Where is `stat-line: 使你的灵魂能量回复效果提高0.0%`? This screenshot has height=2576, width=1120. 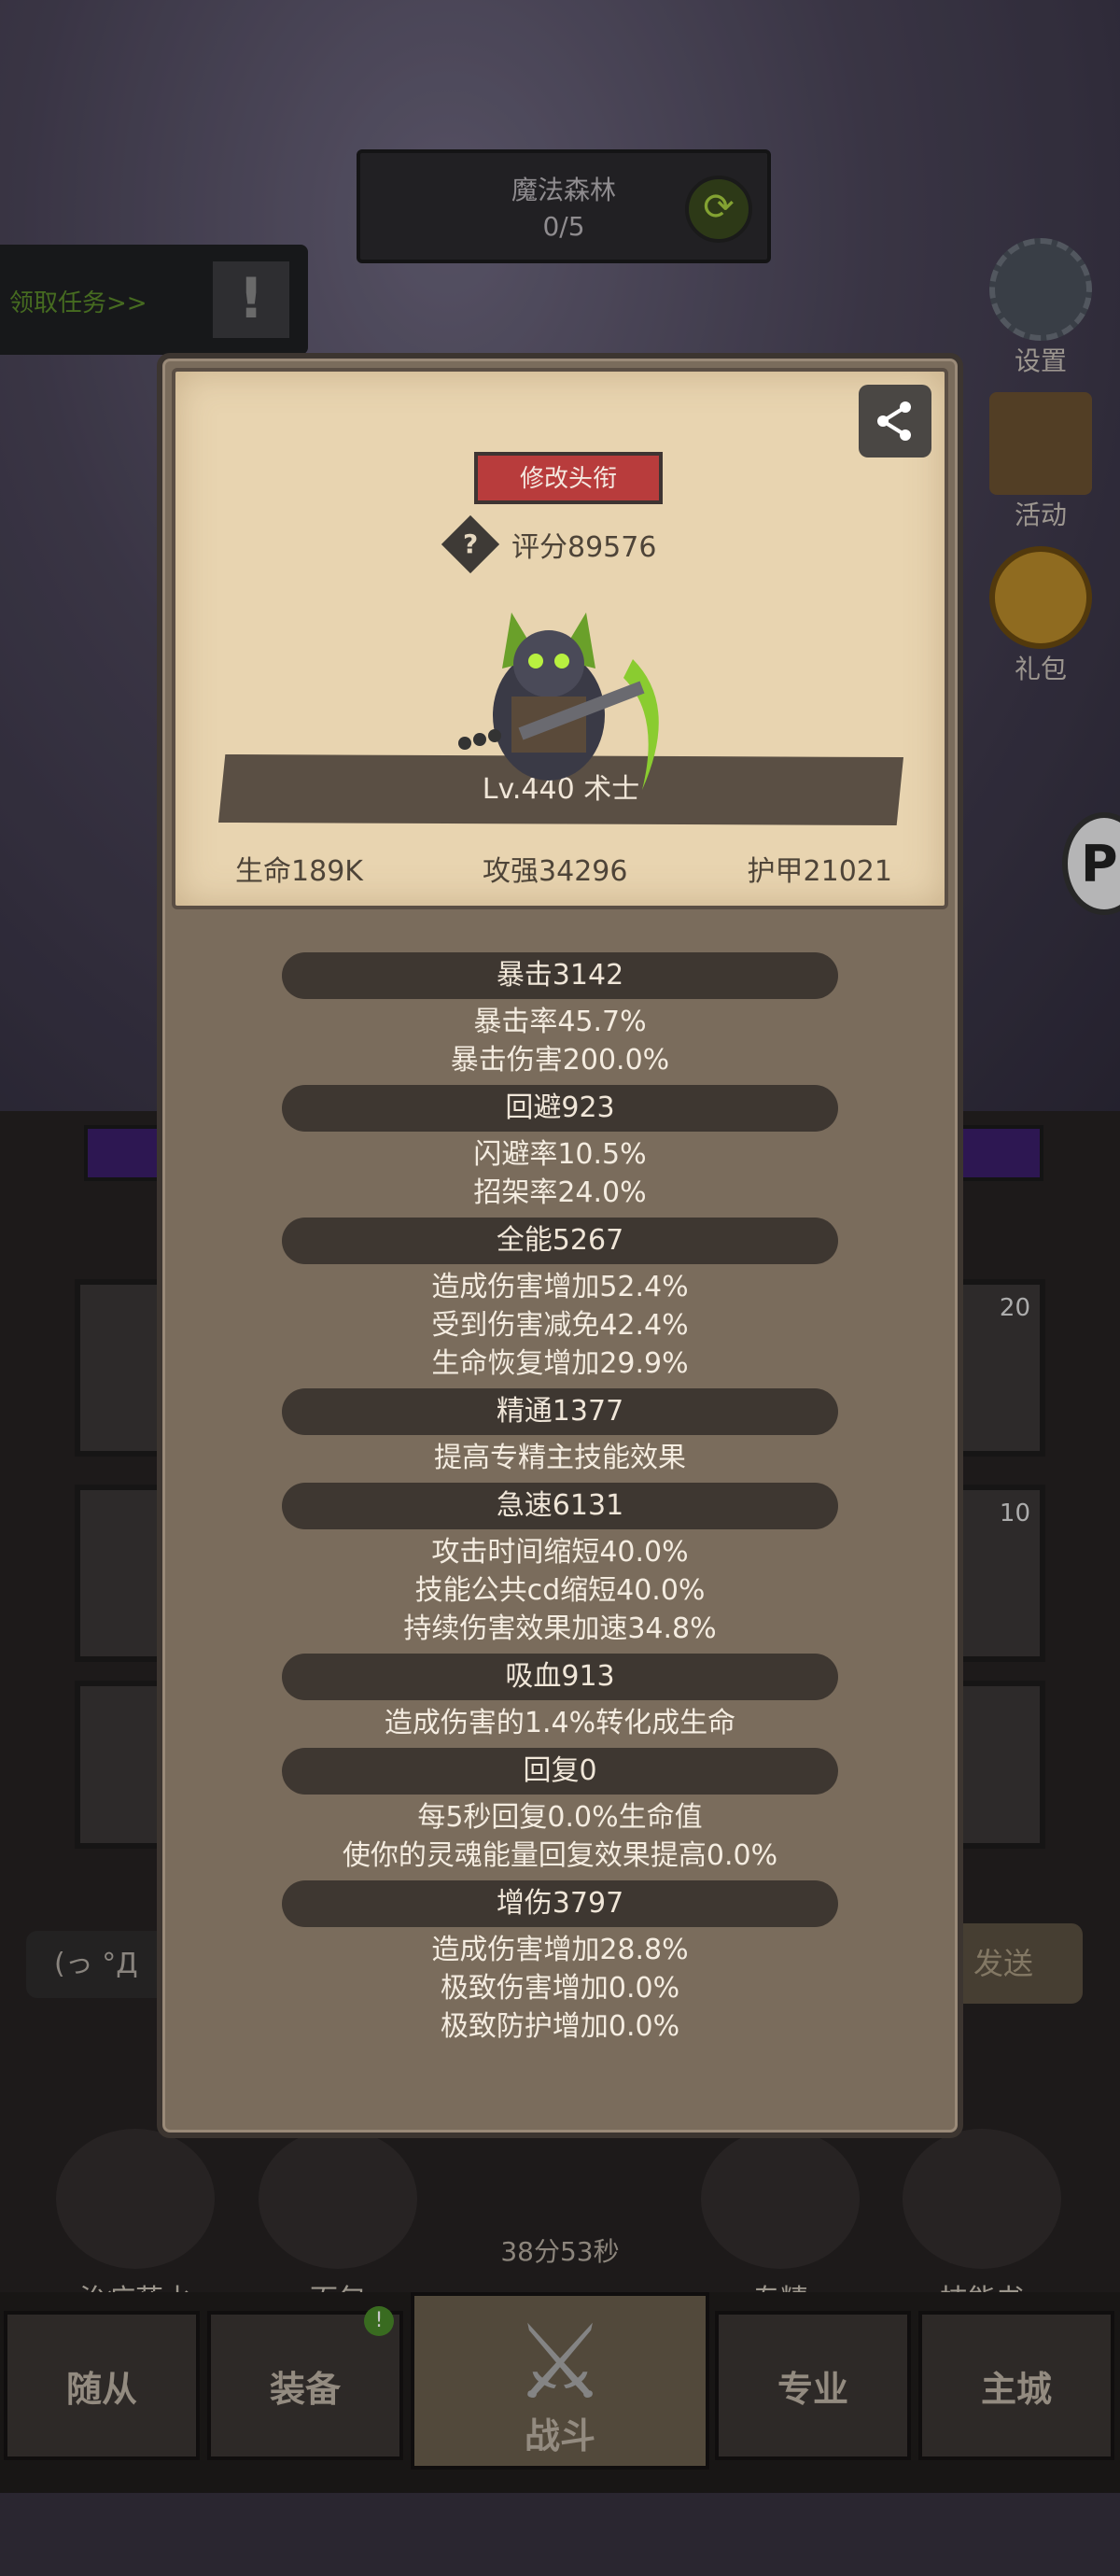
stat-line: 使你的灵魂能量回复效果提高0.0% is located at coordinates (560, 1855).